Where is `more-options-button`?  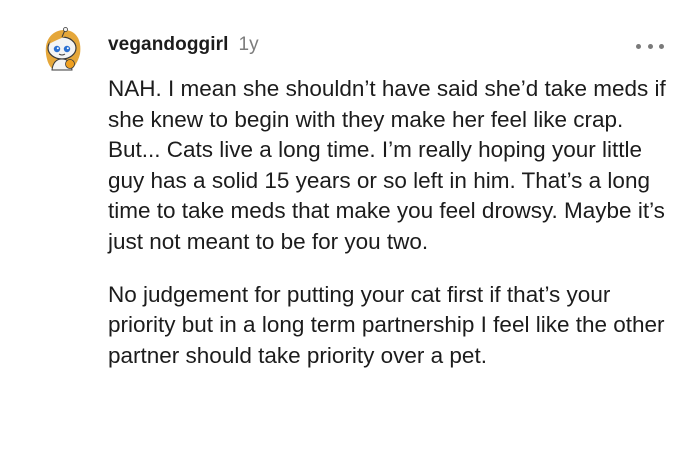 more-options-button is located at coordinates (650, 46).